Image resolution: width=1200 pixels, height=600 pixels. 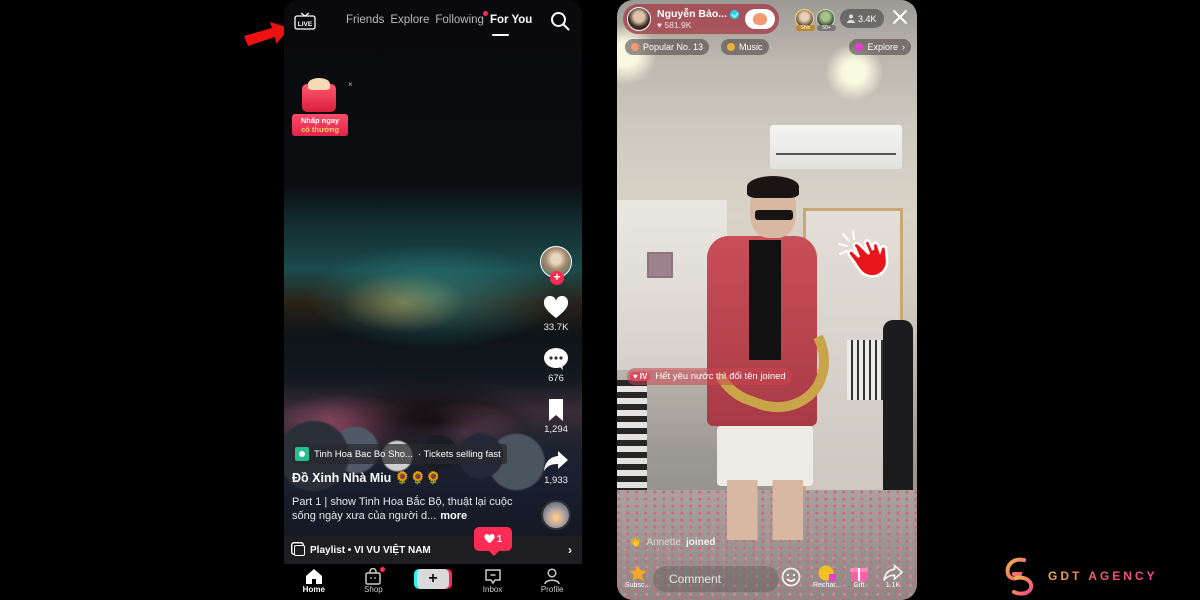 What do you see at coordinates (762, 358) in the screenshot?
I see `live-performer` at bounding box center [762, 358].